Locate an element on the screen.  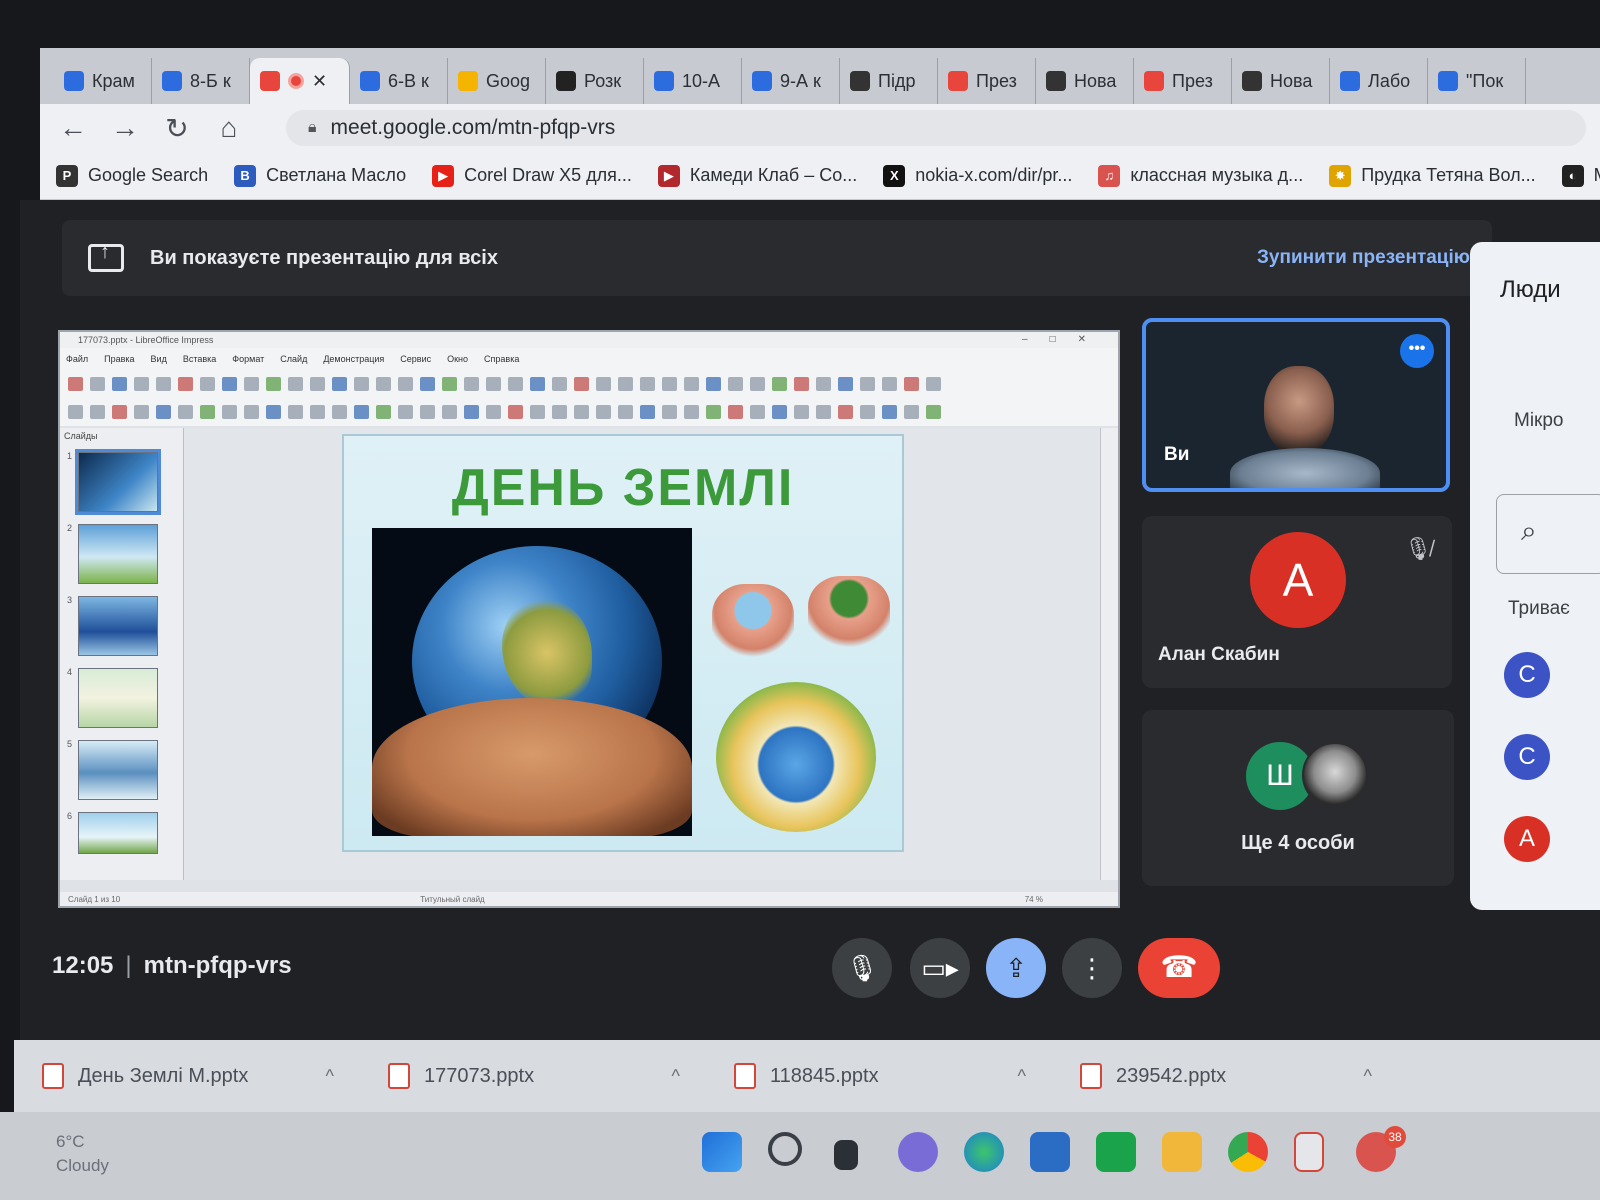
tab-active-meet: ✕ is located at coordinates (300, 81).